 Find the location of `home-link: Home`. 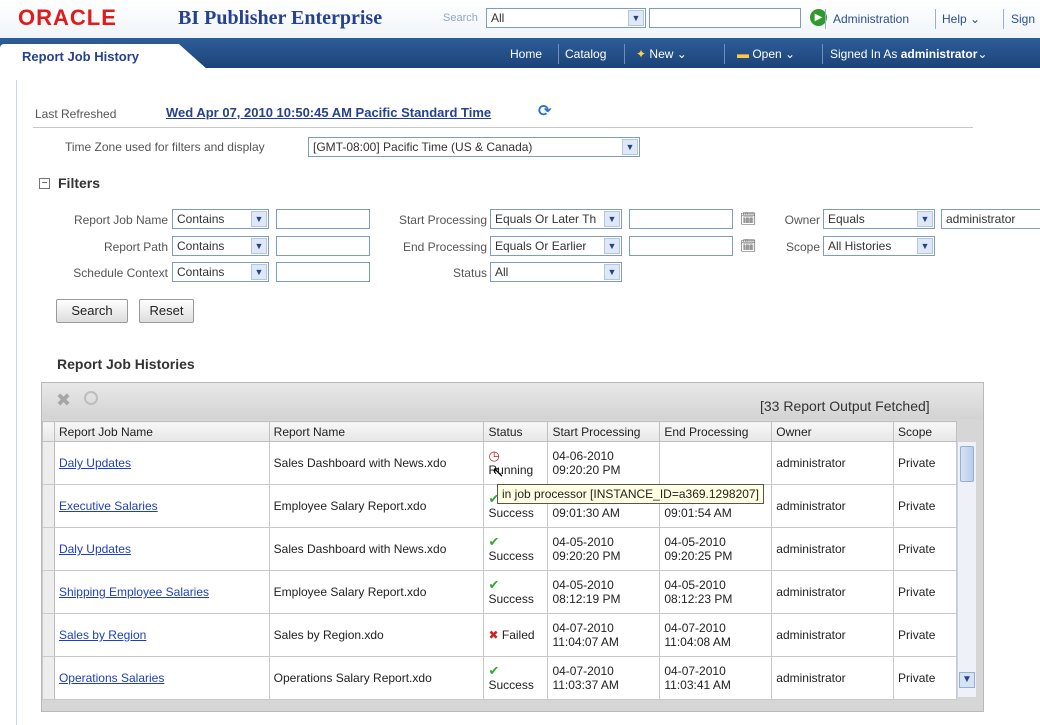

home-link: Home is located at coordinates (526, 54).